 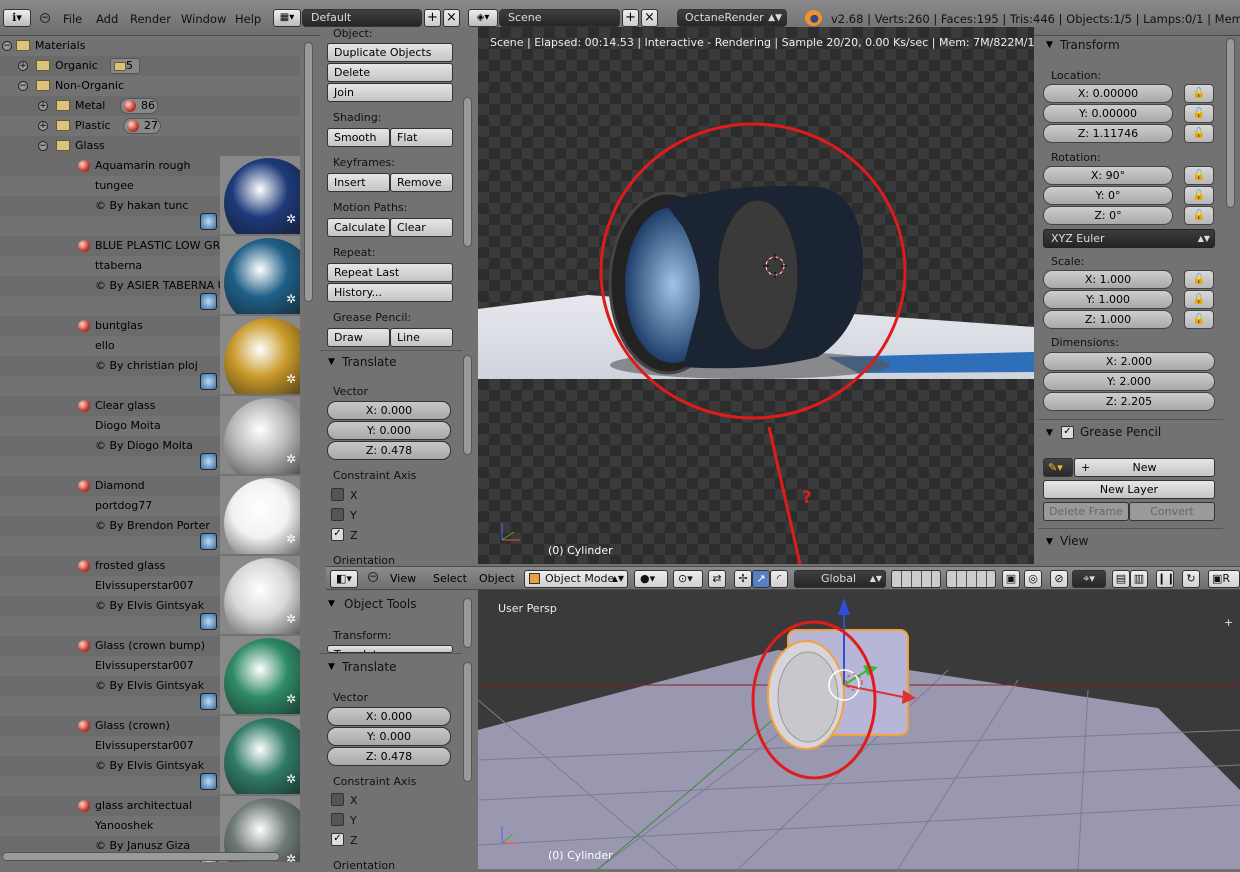 What do you see at coordinates (141, 856) in the screenshot?
I see `outliner-horizontal-scrollbar` at bounding box center [141, 856].